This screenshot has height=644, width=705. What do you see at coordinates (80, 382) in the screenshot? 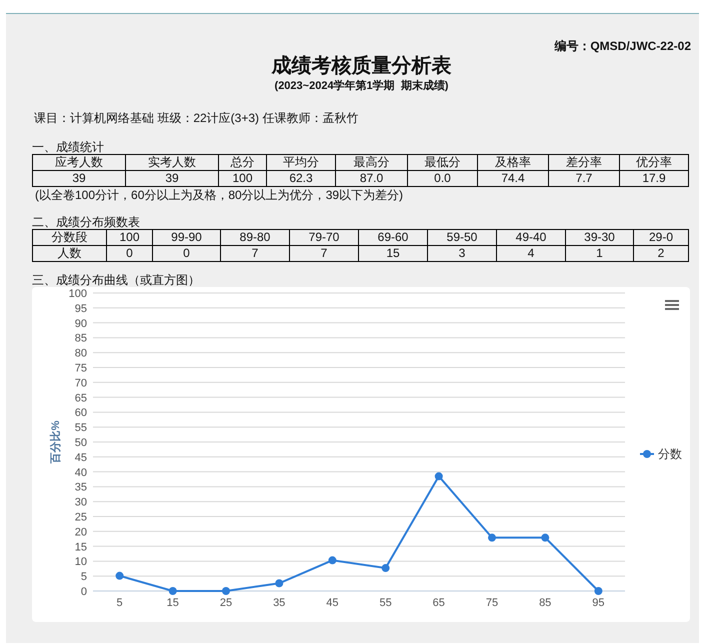
I see `y-tick-label: 70` at bounding box center [80, 382].